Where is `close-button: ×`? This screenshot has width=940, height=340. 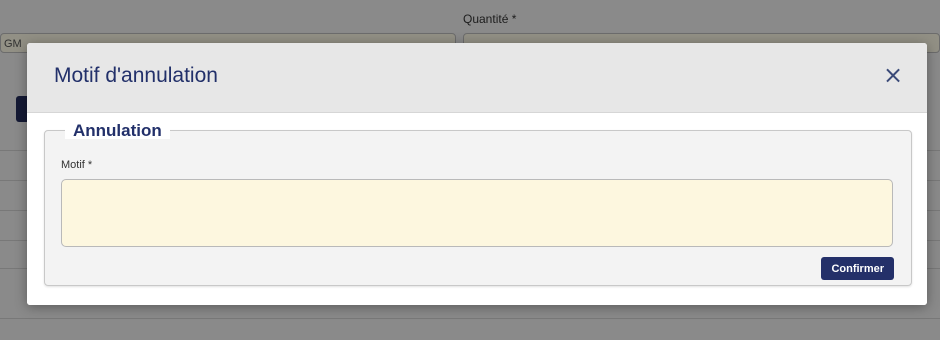
close-button: × is located at coordinates (893, 75).